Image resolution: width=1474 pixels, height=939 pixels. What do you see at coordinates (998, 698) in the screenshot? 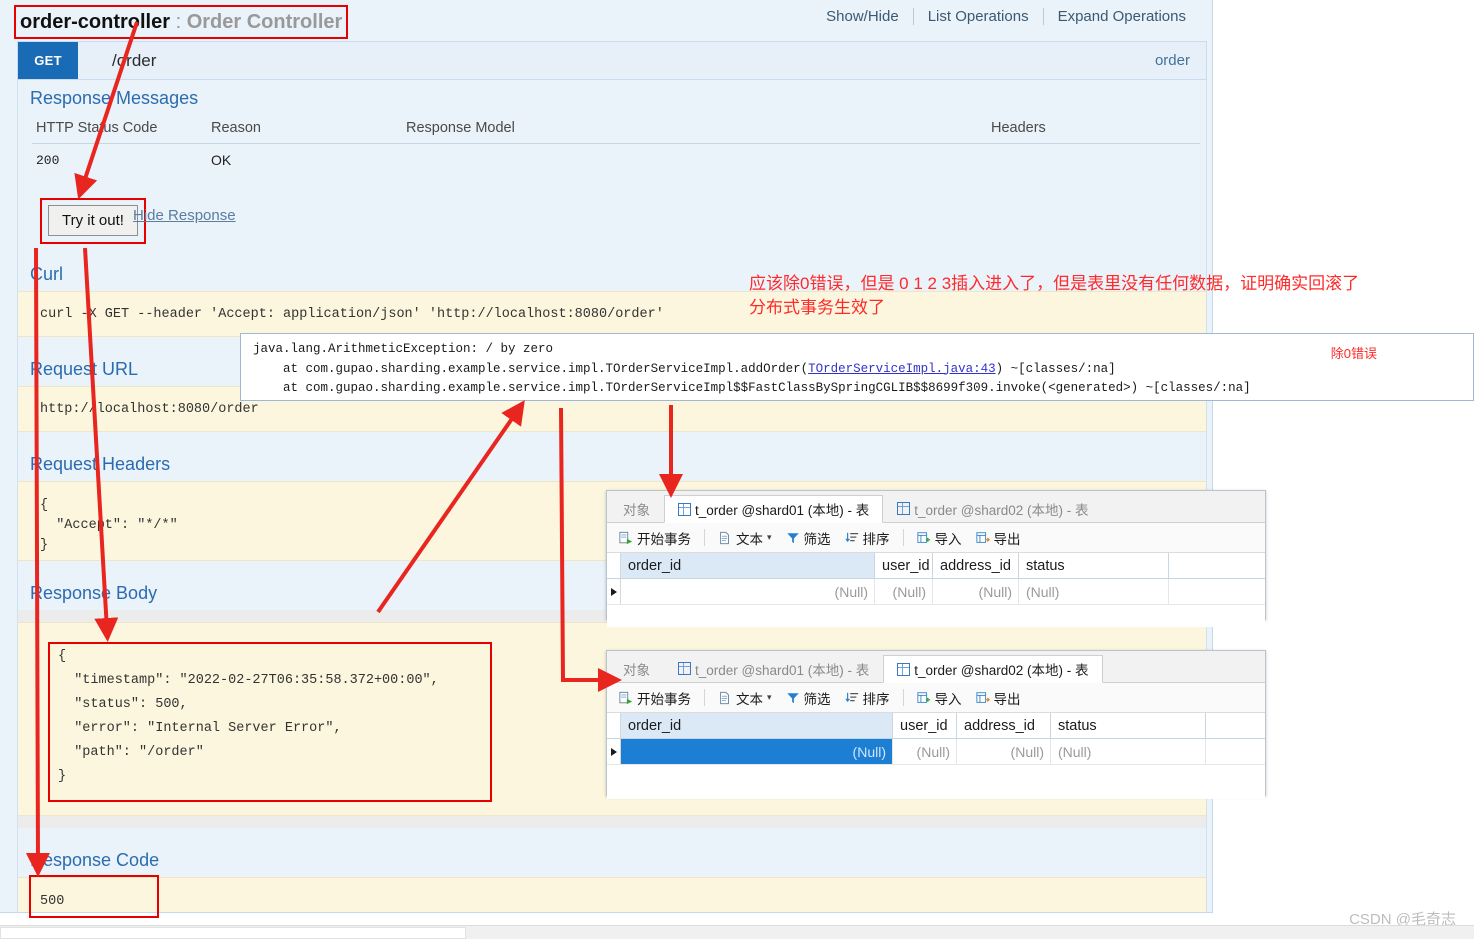
I see `export-button-2: 导出` at bounding box center [998, 698].